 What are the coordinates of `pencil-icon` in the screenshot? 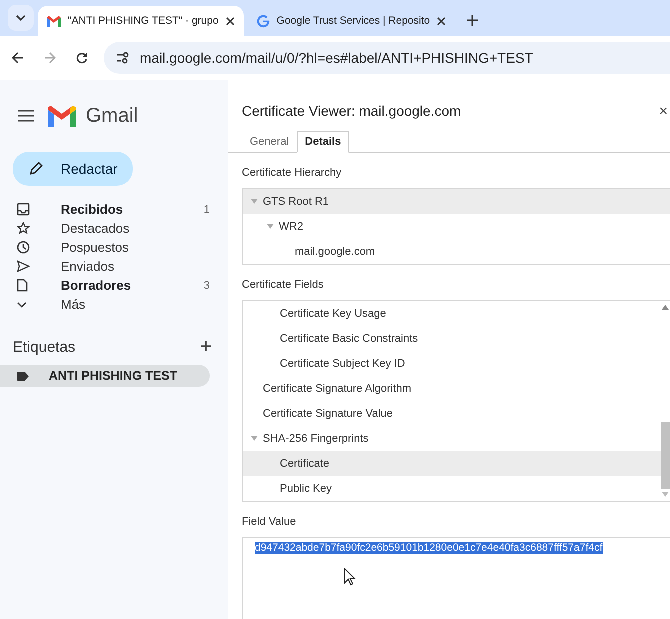 It's located at (36, 169).